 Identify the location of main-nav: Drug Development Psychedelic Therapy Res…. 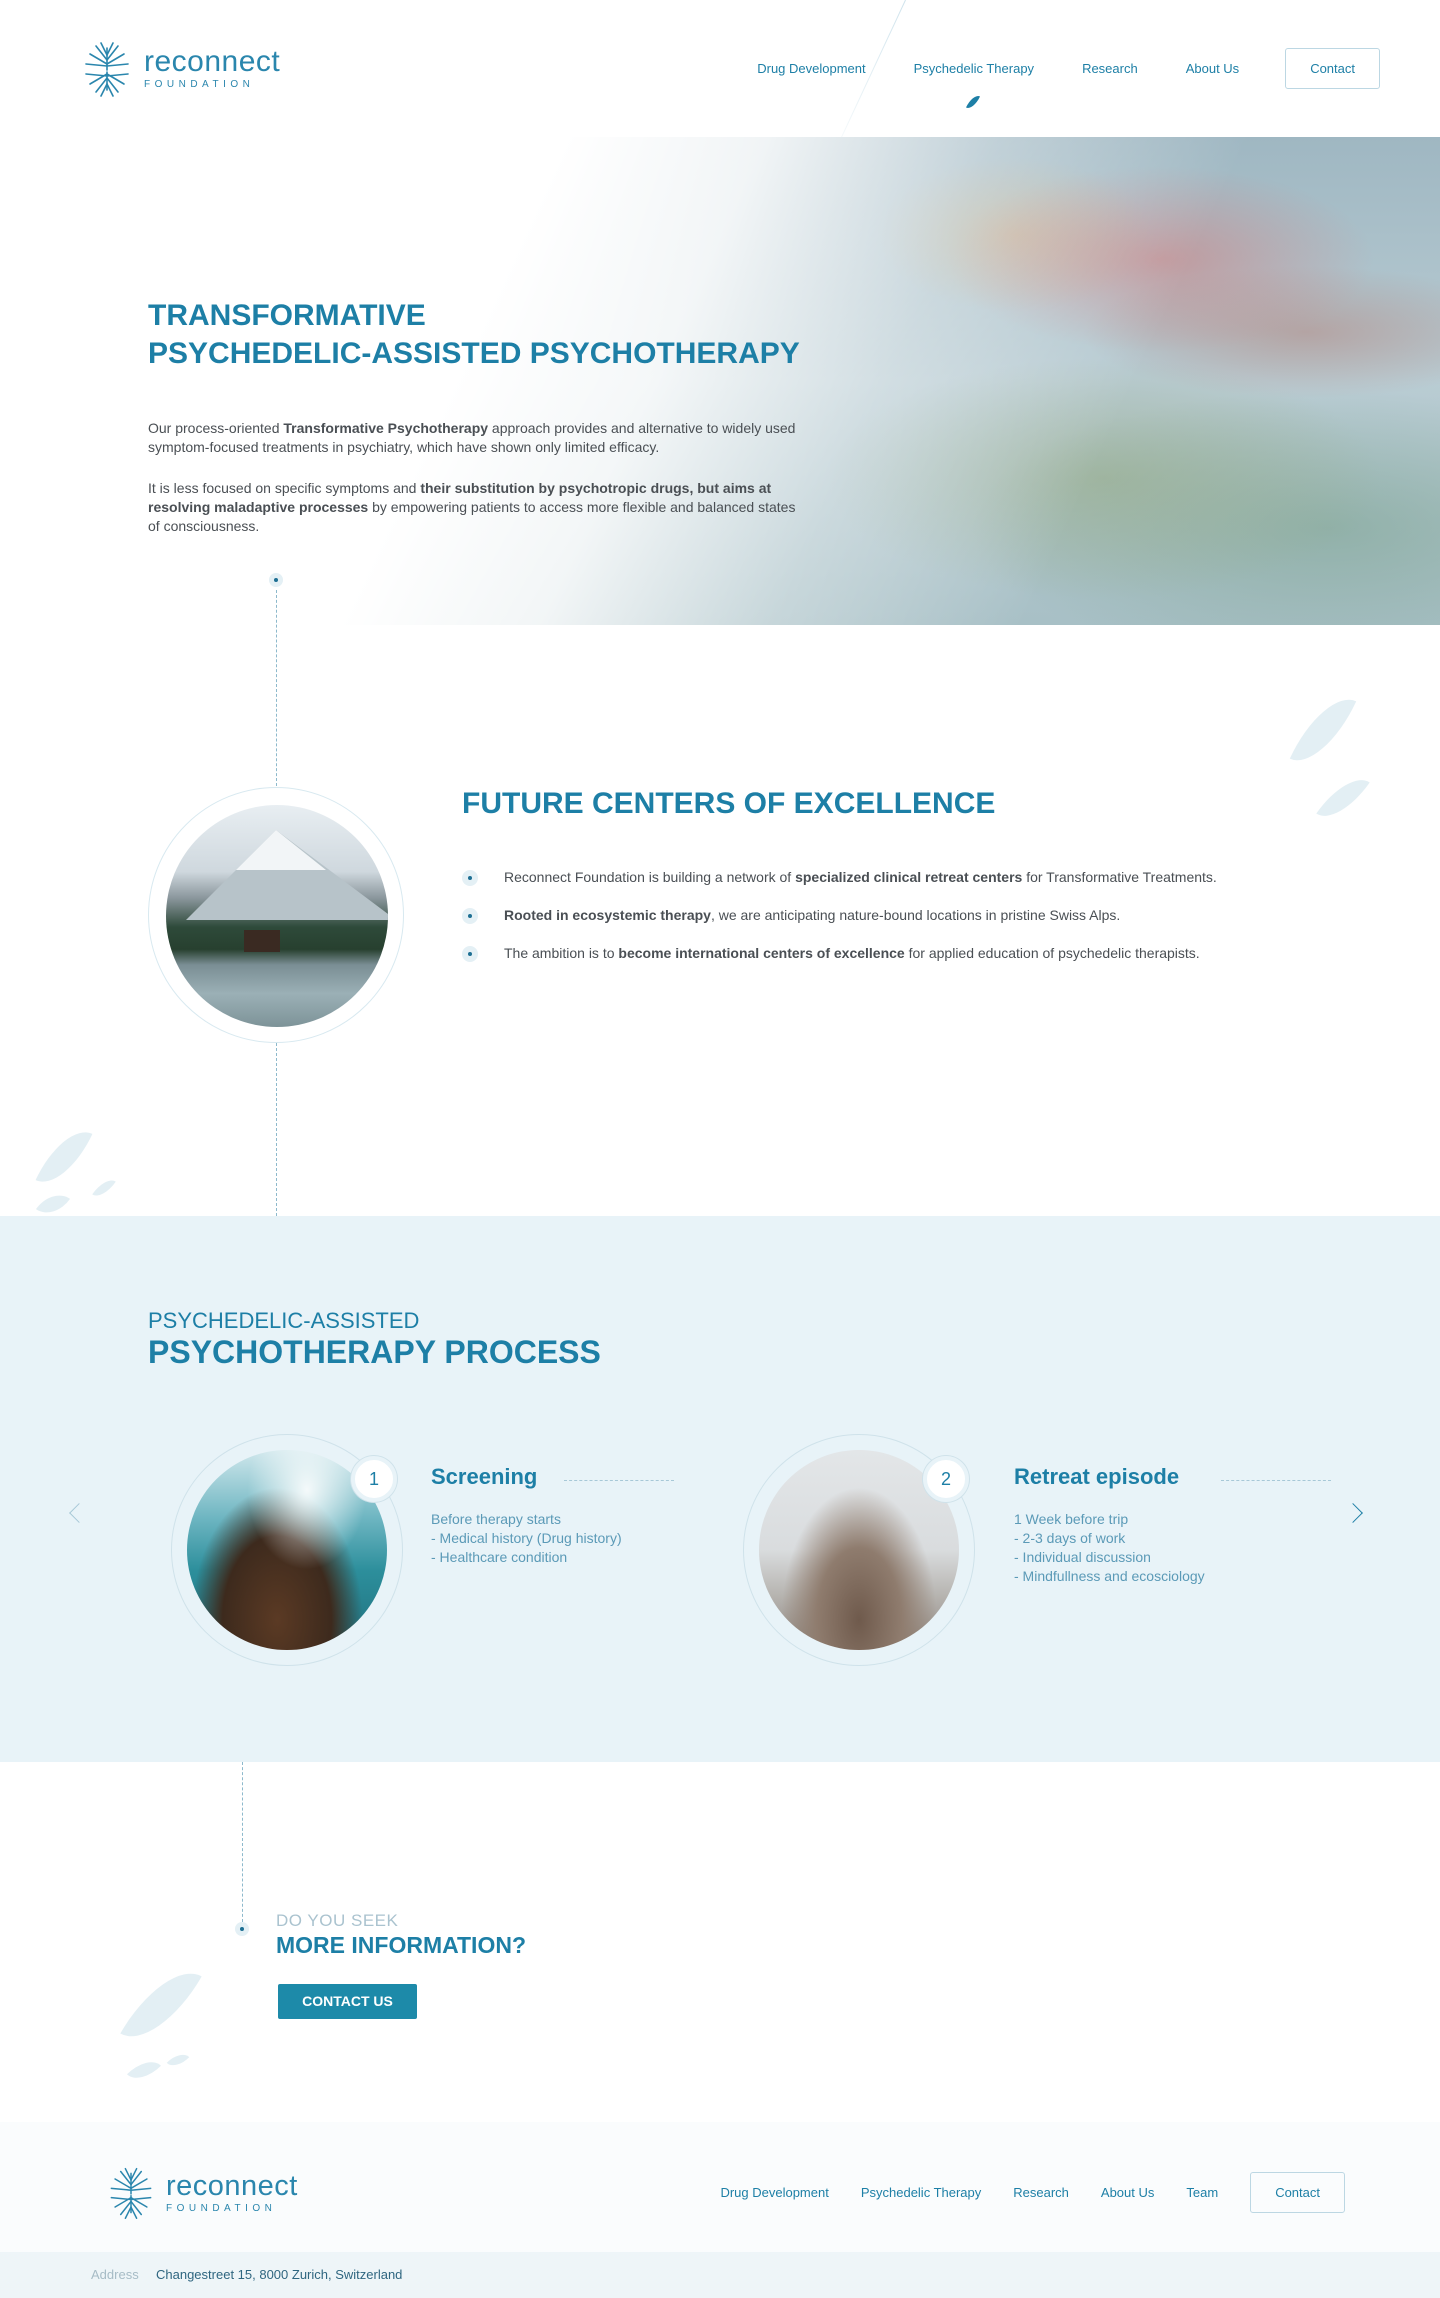
(1068, 79).